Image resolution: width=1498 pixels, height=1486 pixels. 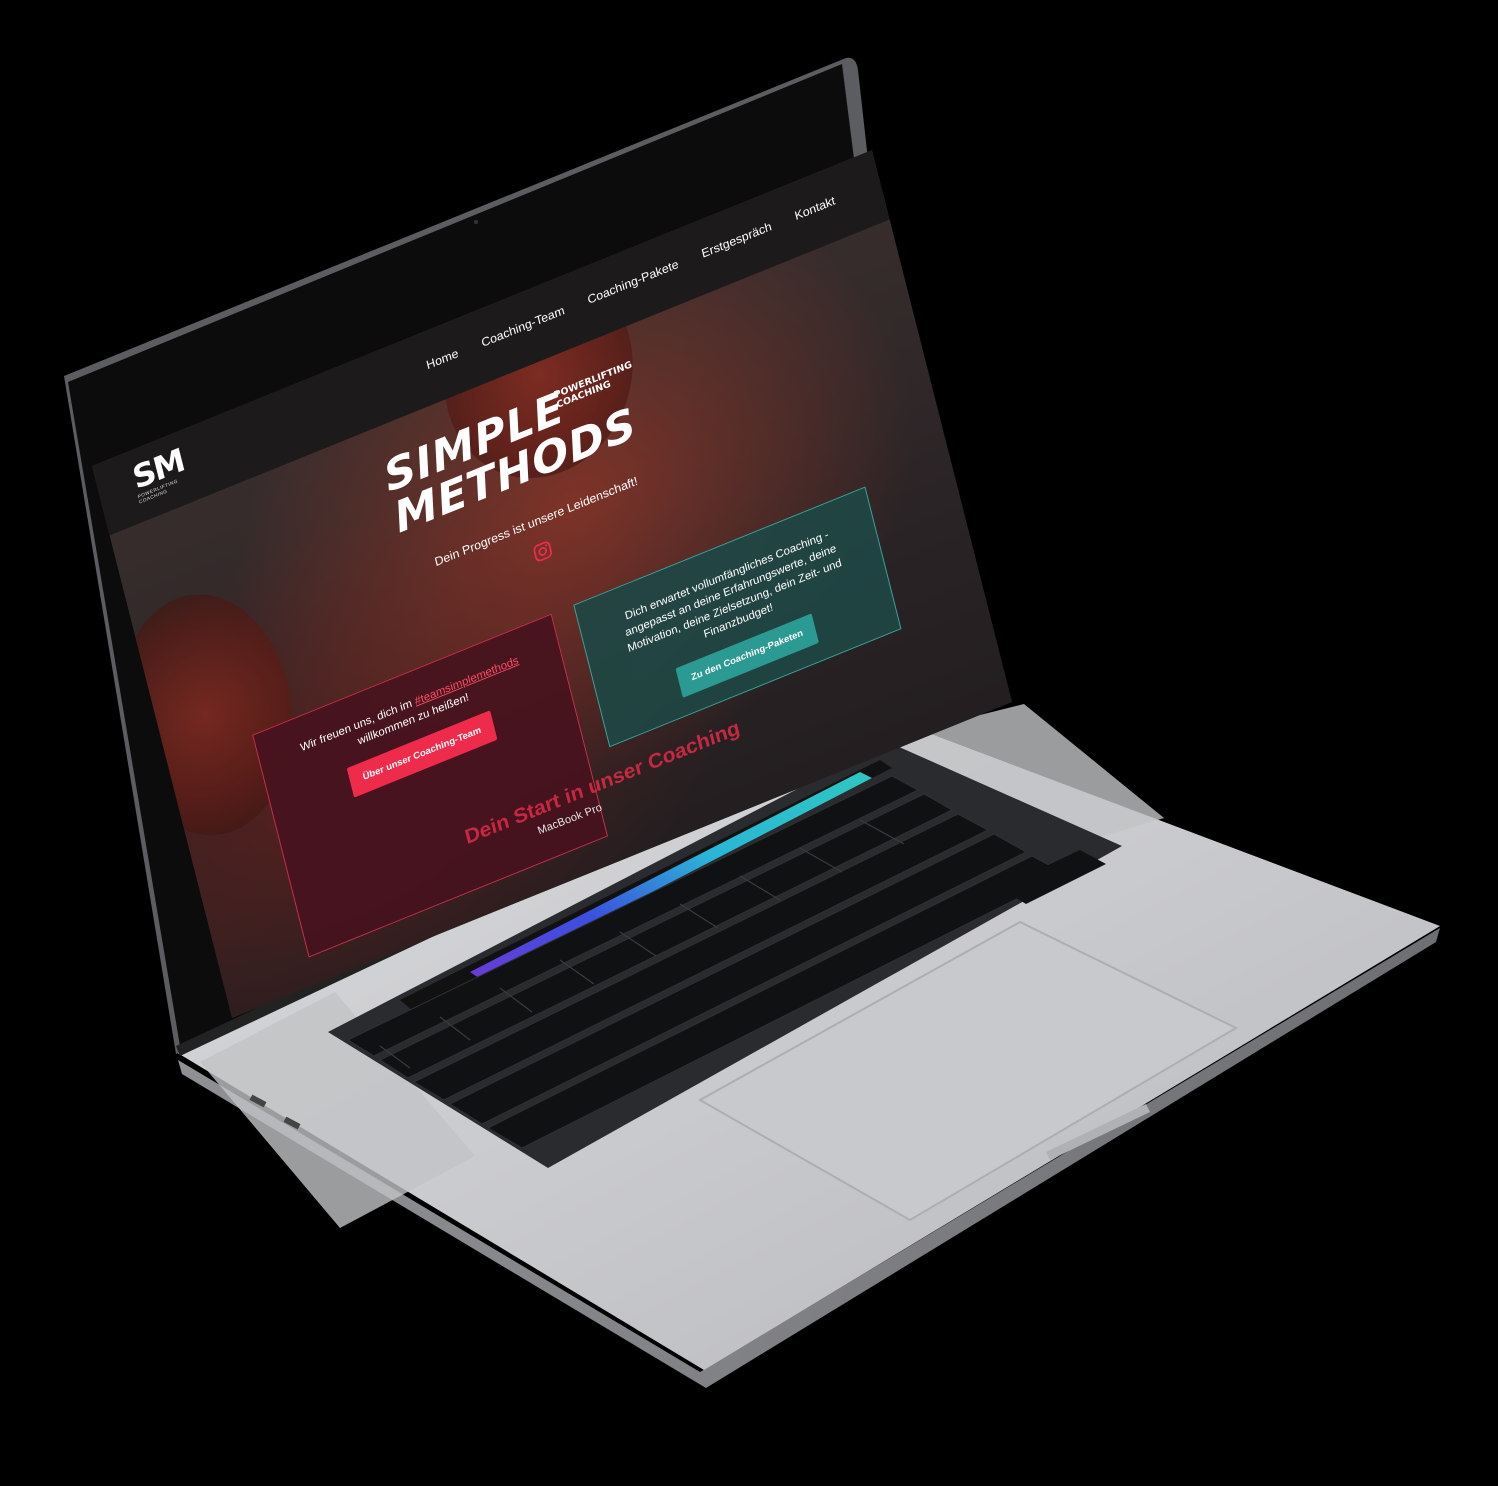 I want to click on nav-home: Home, so click(x=442, y=359).